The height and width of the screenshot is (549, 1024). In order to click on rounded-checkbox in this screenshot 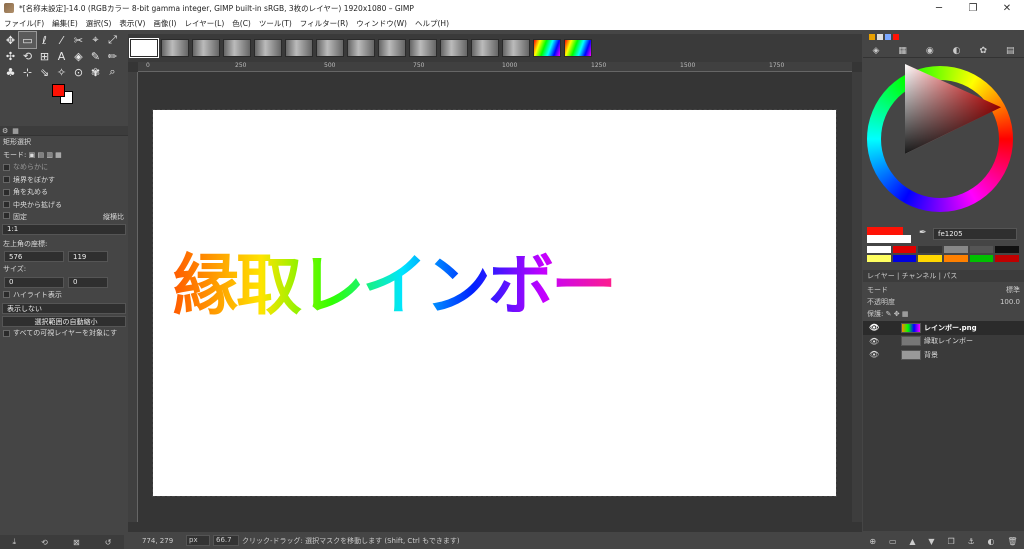, I will do `click(6, 192)`.